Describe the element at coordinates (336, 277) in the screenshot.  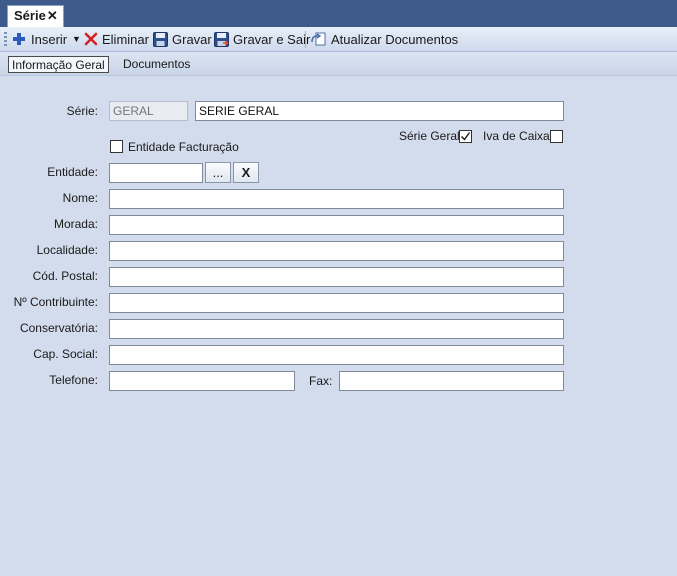
I see `cod-postal-input` at that location.